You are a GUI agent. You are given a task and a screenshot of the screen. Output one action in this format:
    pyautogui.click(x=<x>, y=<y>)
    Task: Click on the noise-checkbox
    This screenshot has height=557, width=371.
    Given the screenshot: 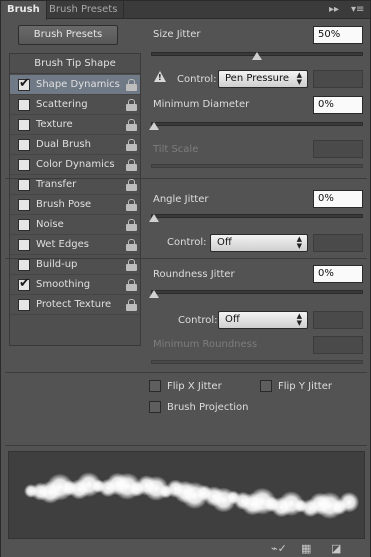 What is the action you would take?
    pyautogui.click(x=24, y=225)
    